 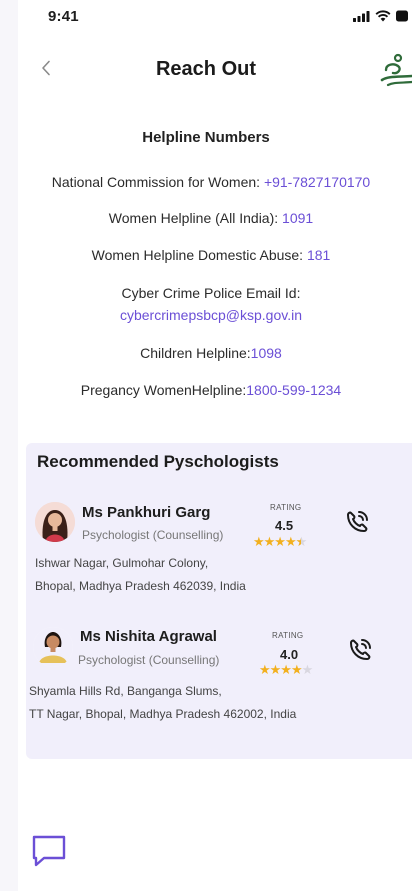 What do you see at coordinates (284, 525) in the screenshot?
I see `rating-value: 4.5` at bounding box center [284, 525].